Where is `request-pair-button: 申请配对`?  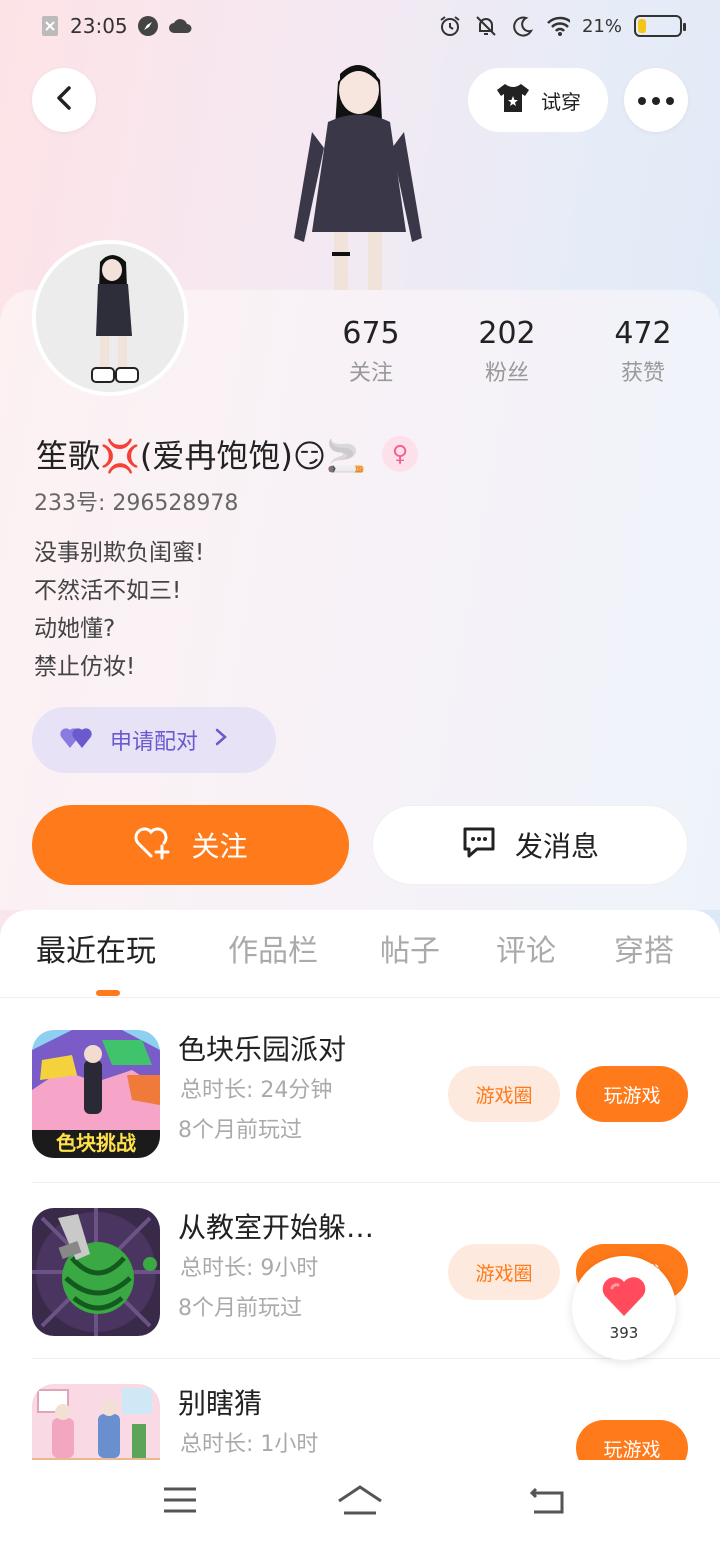
request-pair-button: 申请配对 is located at coordinates (154, 740).